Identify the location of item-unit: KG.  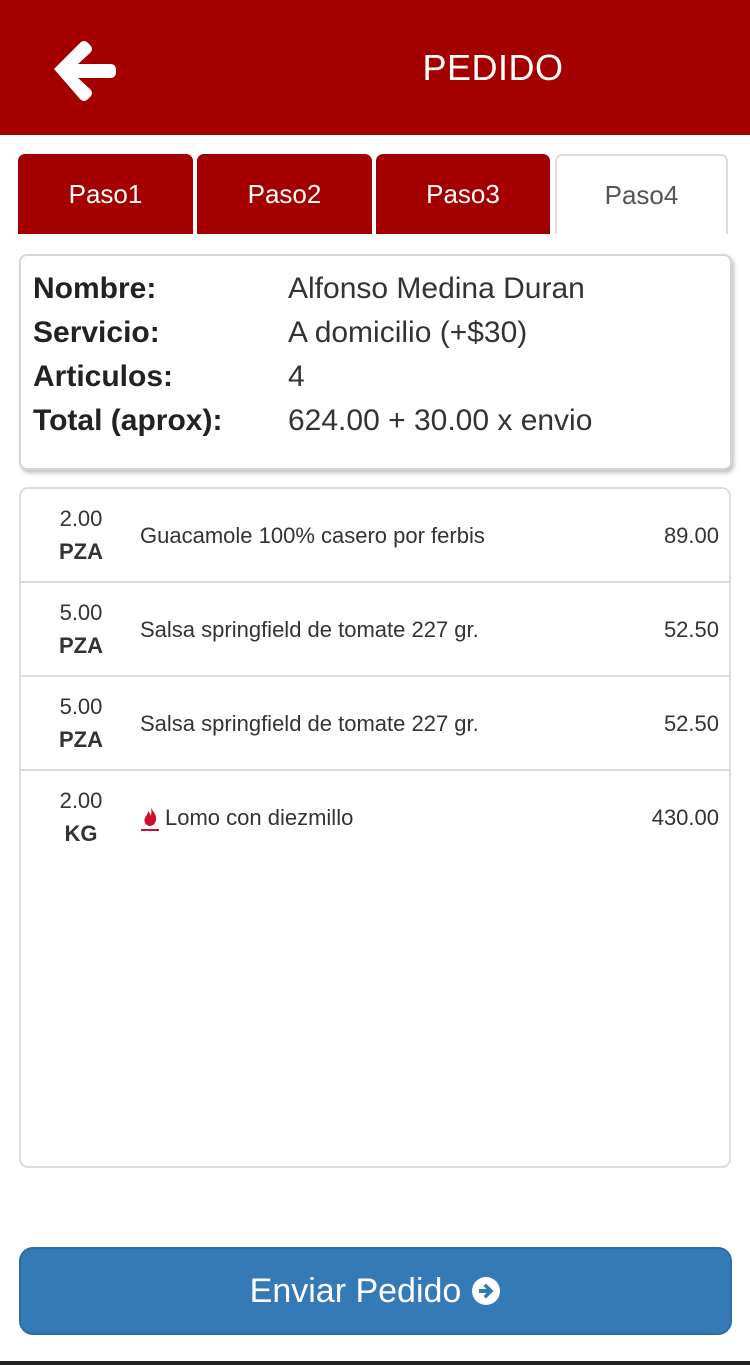
(81, 833).